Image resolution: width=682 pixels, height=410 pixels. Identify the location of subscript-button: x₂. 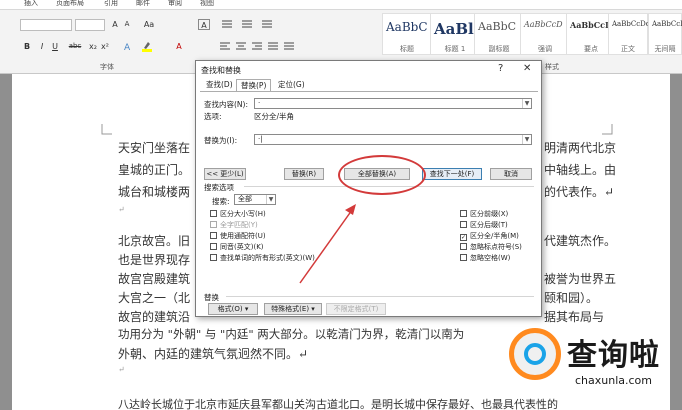
(93, 46).